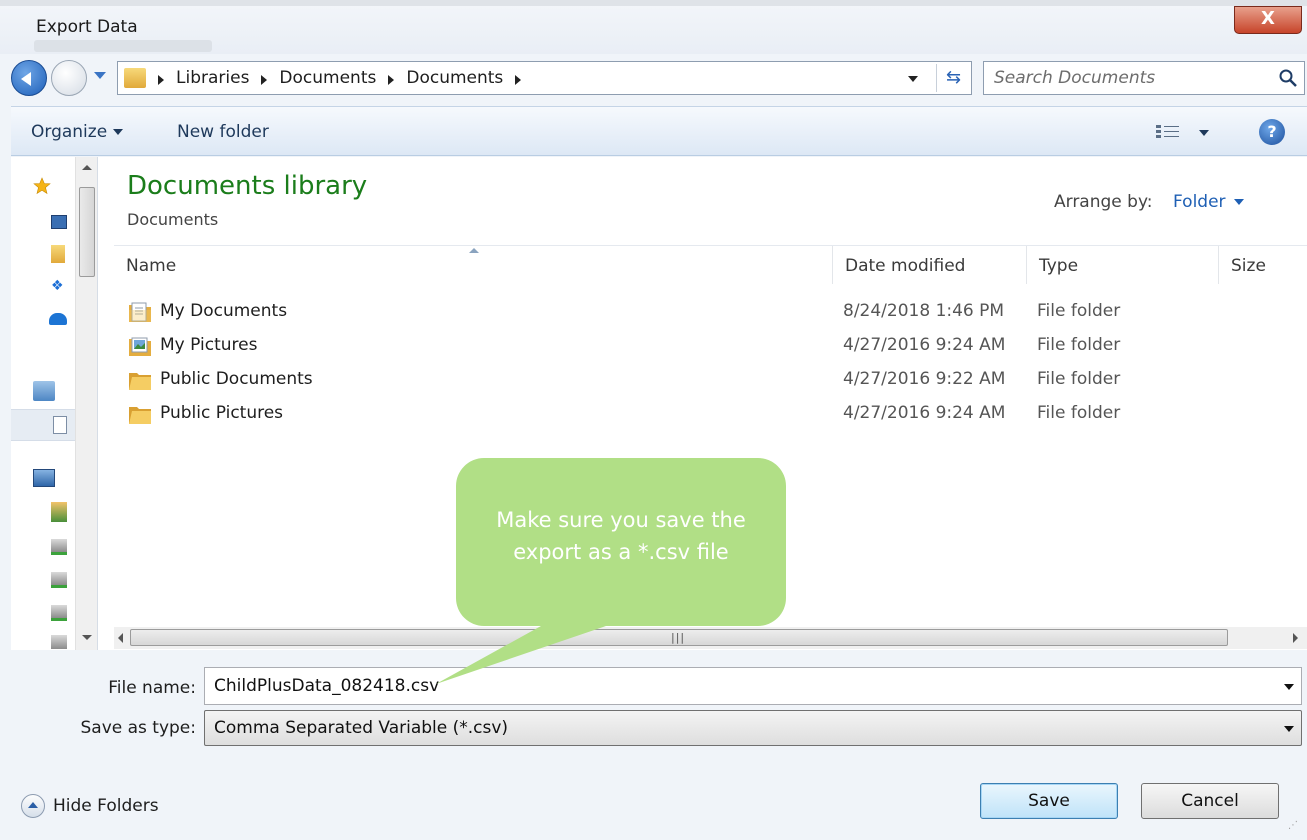  Describe the element at coordinates (1262, 265) in the screenshot. I see `column-header-size: Size` at that location.